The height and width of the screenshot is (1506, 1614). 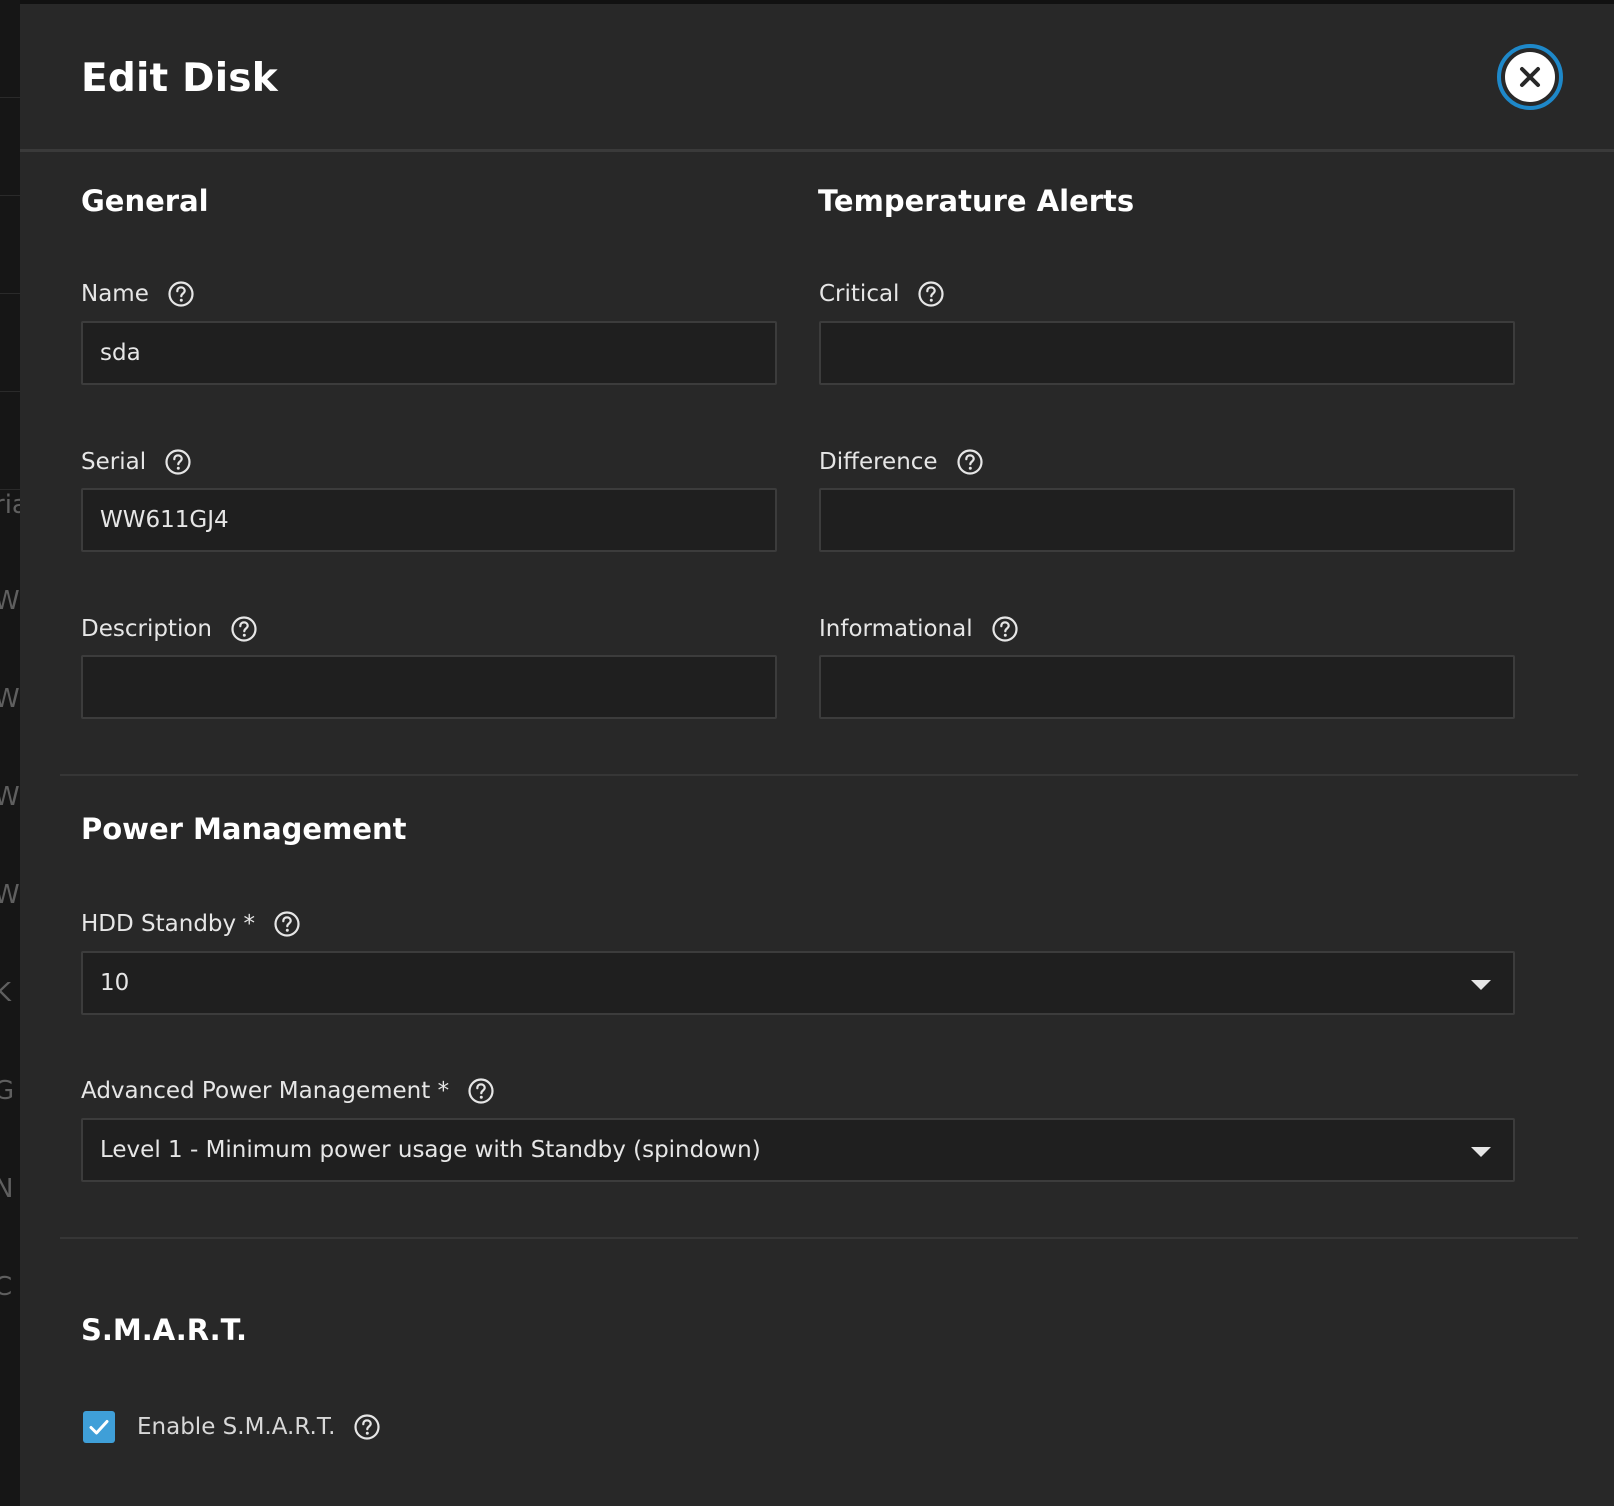 What do you see at coordinates (288, 1091) in the screenshot?
I see `apm-label: Advanced Power Management *` at bounding box center [288, 1091].